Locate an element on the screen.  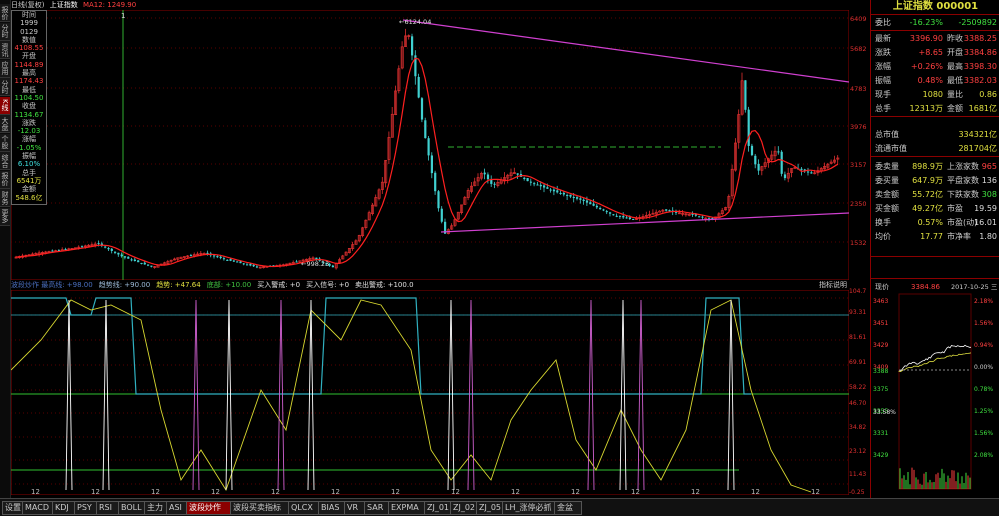
quote-row-value: 1080 is located at coordinates (932, 94).